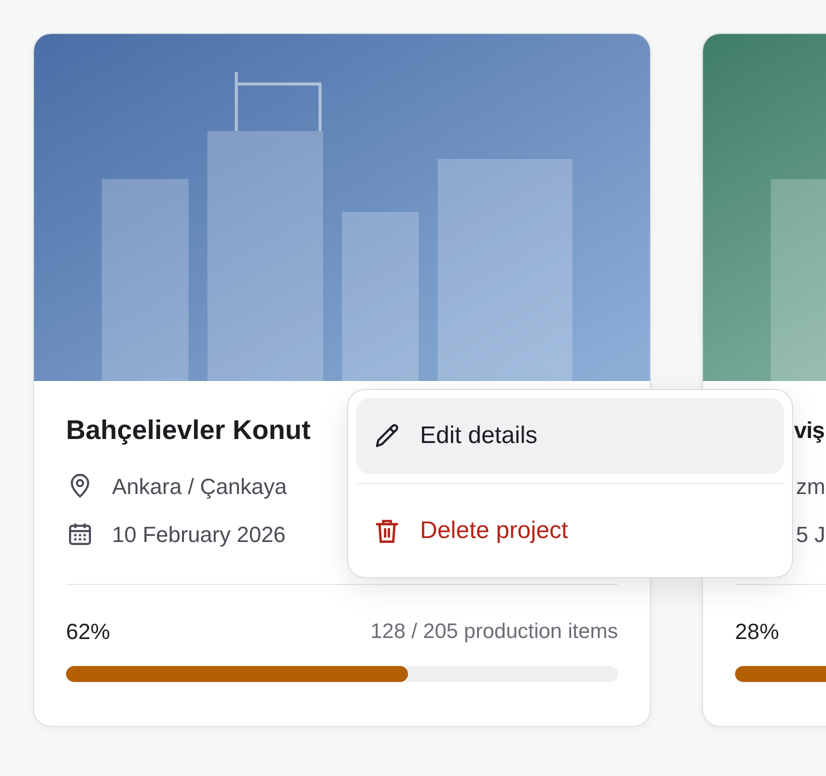 The width and height of the screenshot is (826, 776). I want to click on date-text: 5 J, so click(811, 534).